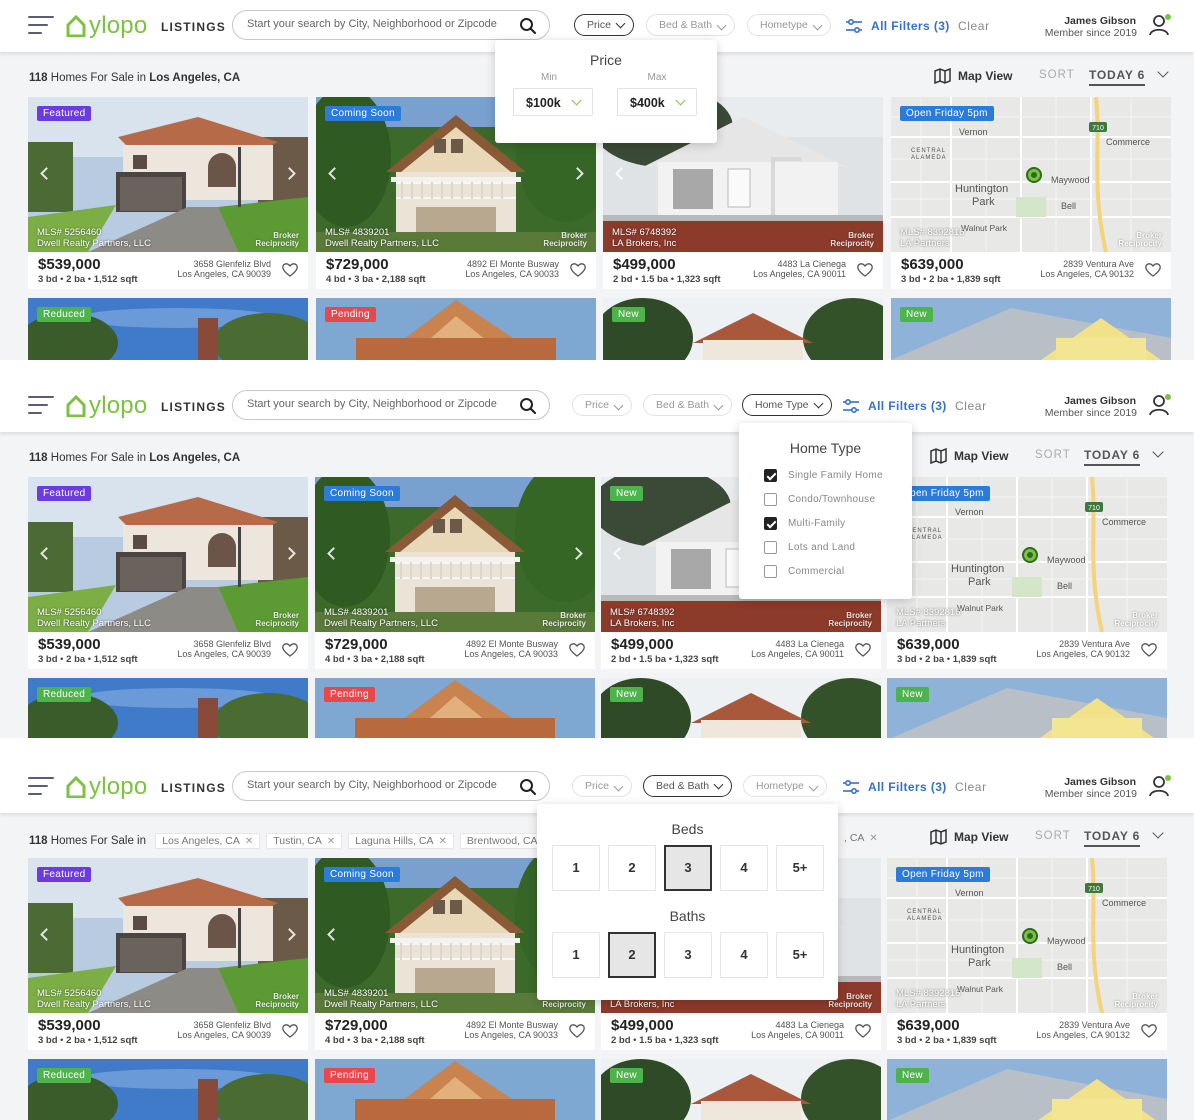 This screenshot has height=1120, width=1194. I want to click on beds-option: 2, so click(632, 868).